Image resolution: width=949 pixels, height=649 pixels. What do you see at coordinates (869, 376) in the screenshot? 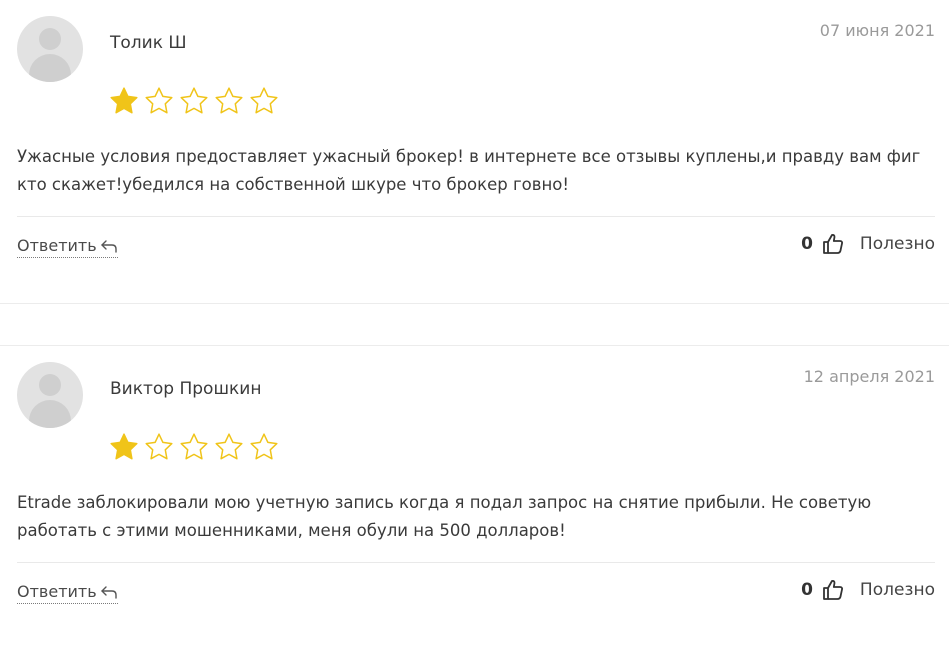
I see `review-date: 12 апреля 2021` at bounding box center [869, 376].